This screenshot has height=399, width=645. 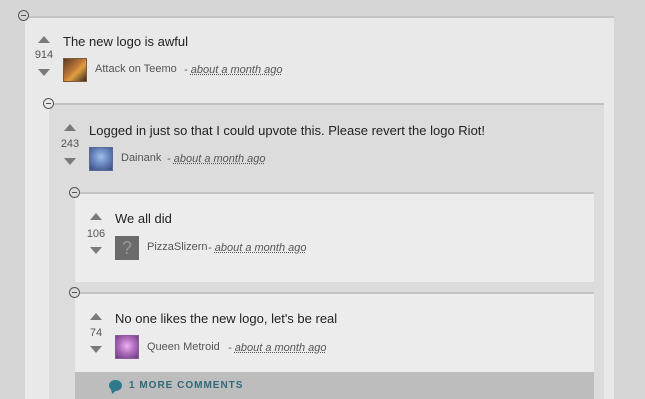 What do you see at coordinates (136, 69) in the screenshot?
I see `comment-author: Attack on Teemo` at bounding box center [136, 69].